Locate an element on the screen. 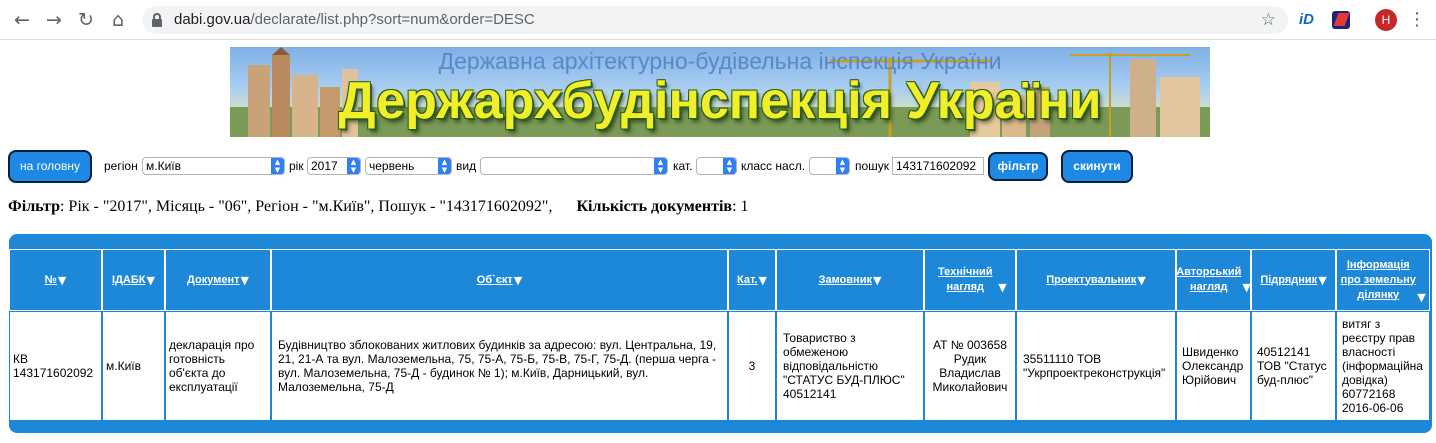 This screenshot has width=1436, height=443. url-path: /declarate/list.php?sort=num&order=DESC is located at coordinates (392, 19).